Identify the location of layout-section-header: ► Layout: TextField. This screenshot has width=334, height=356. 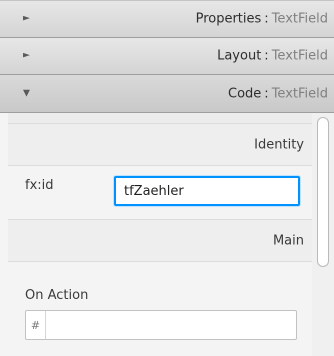
(167, 56).